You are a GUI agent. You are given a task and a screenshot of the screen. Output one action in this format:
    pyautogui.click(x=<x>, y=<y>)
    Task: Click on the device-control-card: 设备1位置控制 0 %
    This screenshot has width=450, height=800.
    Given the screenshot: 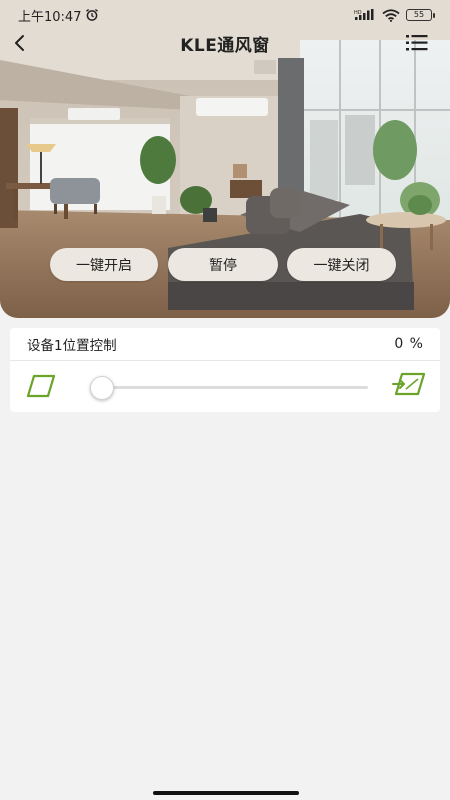 What is the action you would take?
    pyautogui.click(x=225, y=370)
    